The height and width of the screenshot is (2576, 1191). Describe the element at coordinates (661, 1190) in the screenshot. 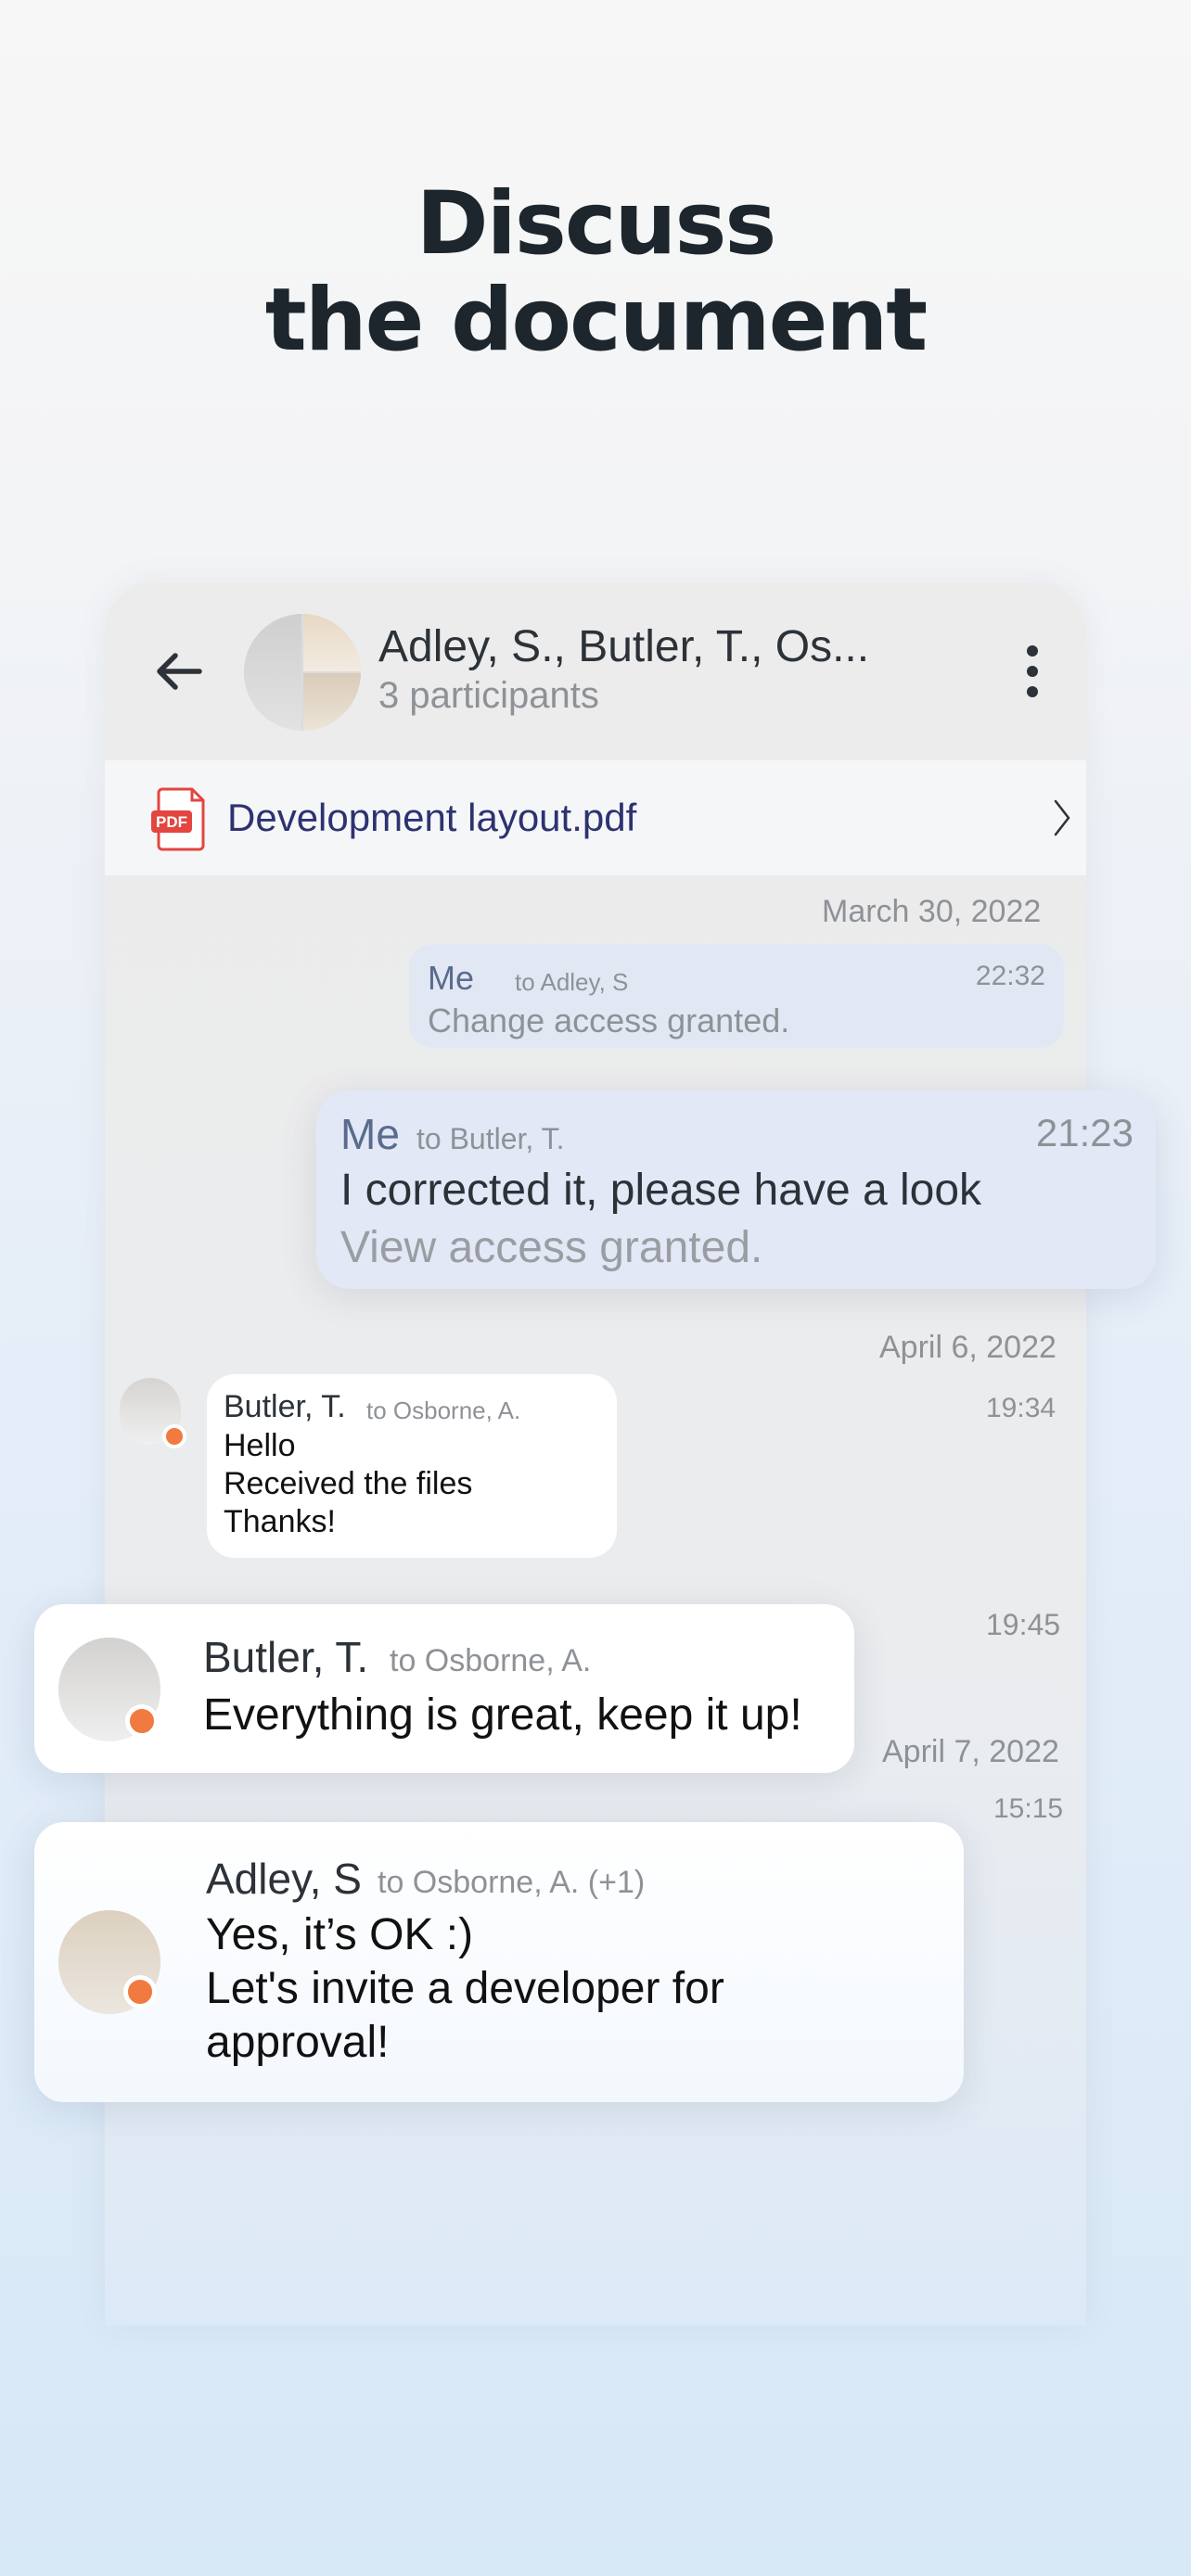

I see `message-text: I corrected it, please have a look` at that location.